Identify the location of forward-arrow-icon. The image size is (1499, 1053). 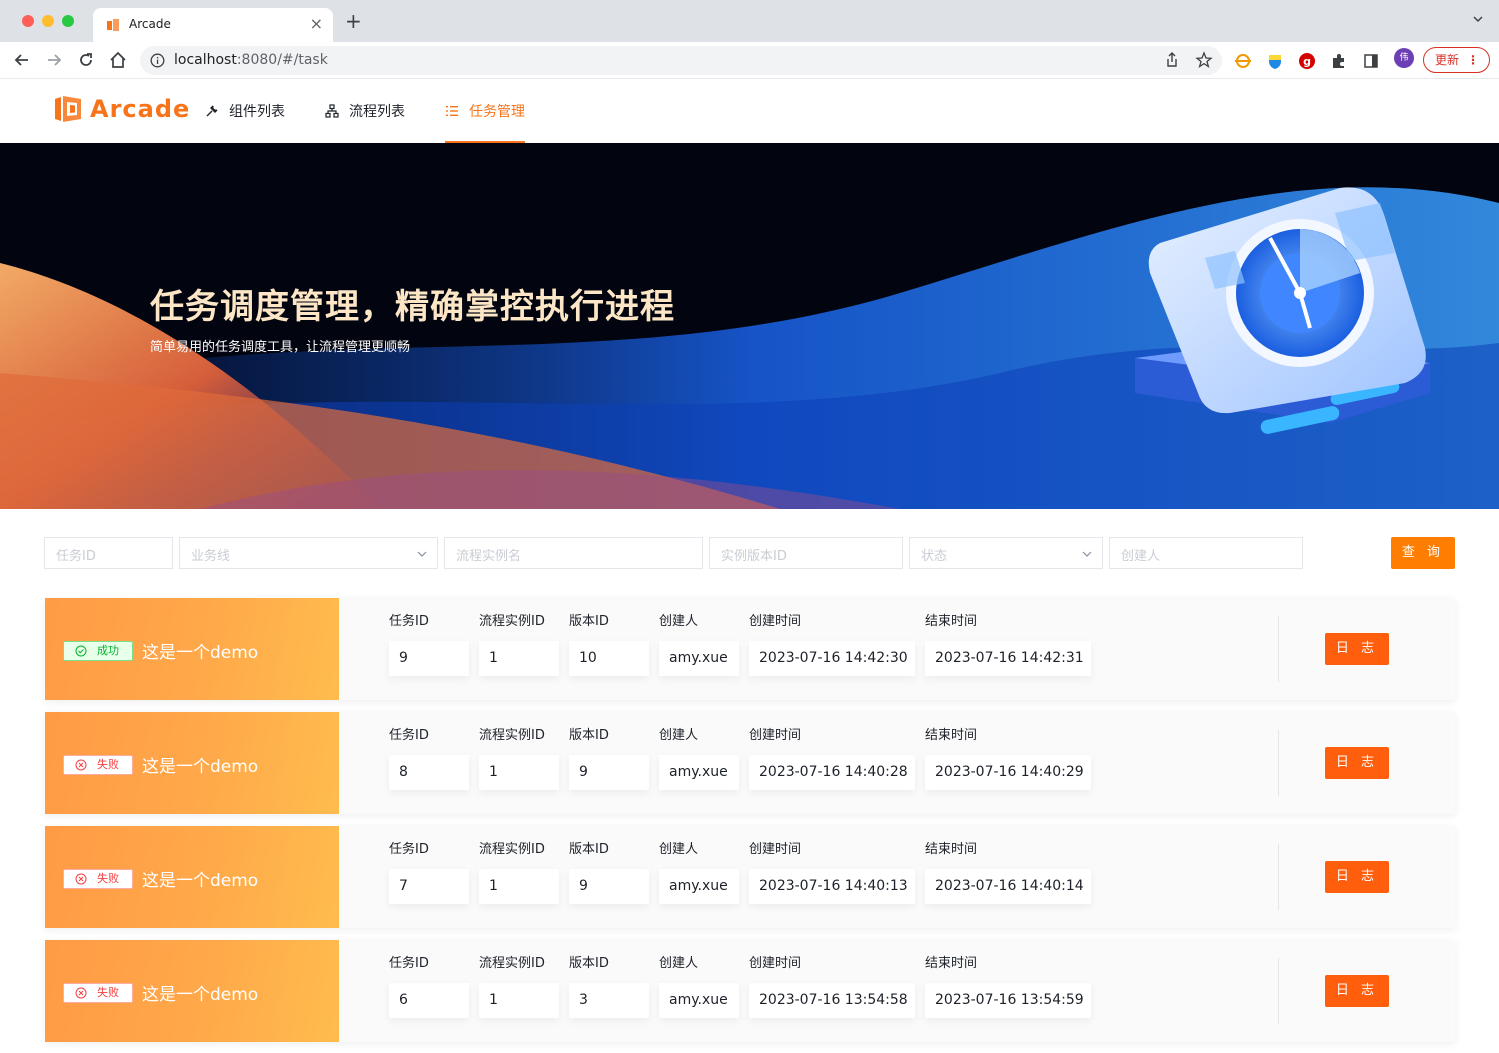
(54, 60).